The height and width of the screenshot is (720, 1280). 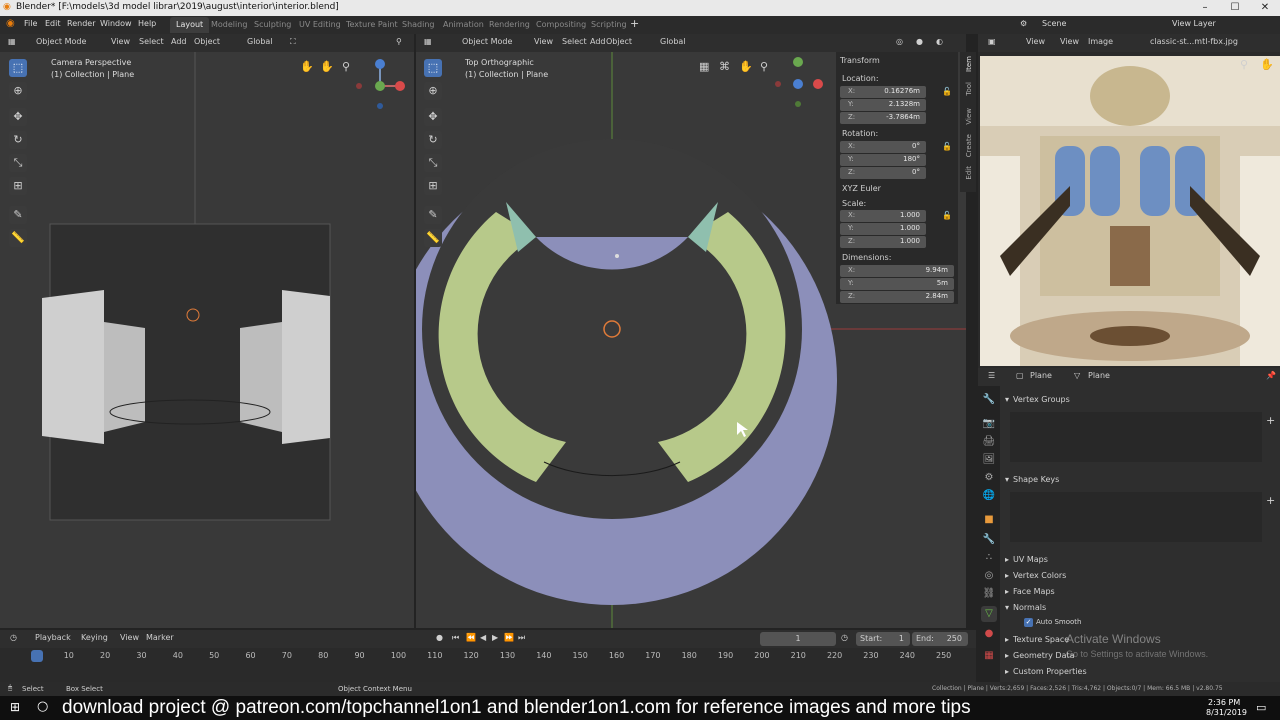 I want to click on shading-material-icon: ◐, so click(x=939, y=41).